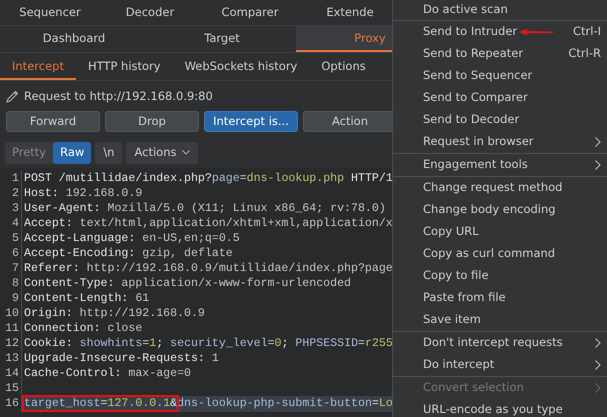  I want to click on shortcut-label: Ctrl-I, so click(586, 31).